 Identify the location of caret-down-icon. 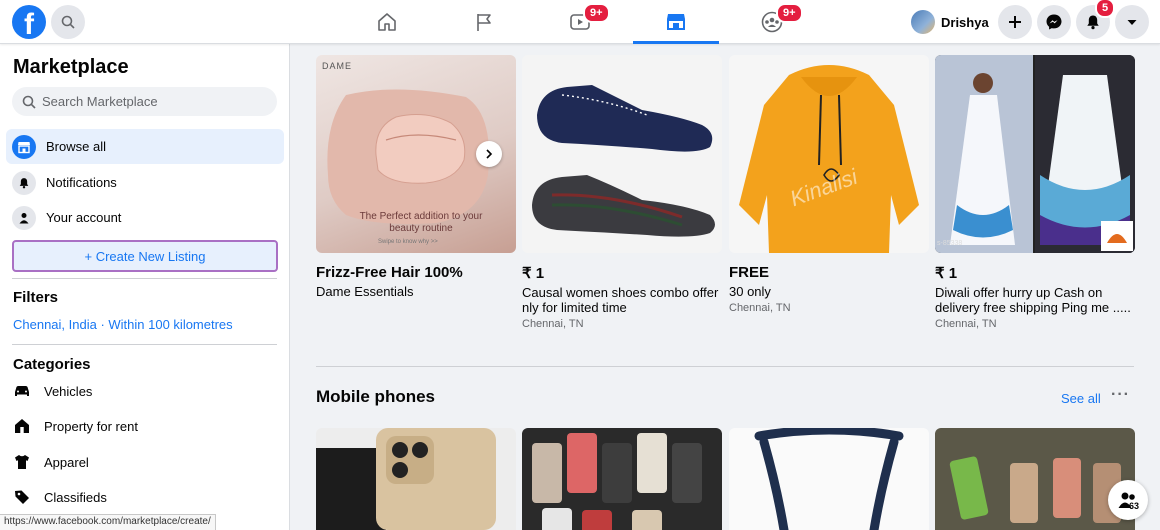
(1132, 22).